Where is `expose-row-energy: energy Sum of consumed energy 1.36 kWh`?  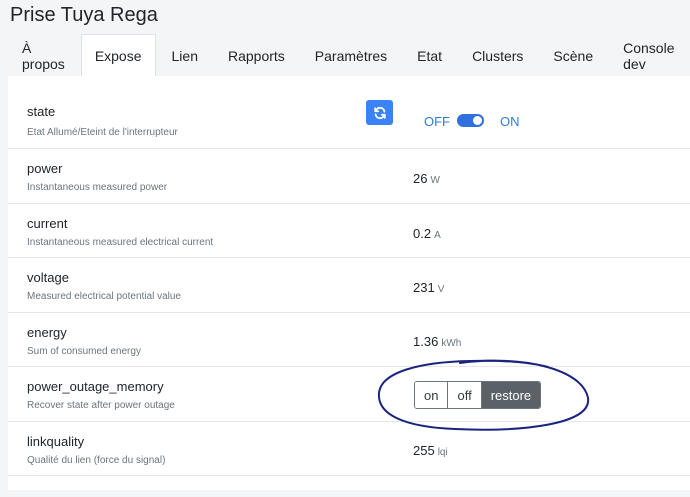
expose-row-energy: energy Sum of consumed energy 1.36 kWh is located at coordinates (349, 340).